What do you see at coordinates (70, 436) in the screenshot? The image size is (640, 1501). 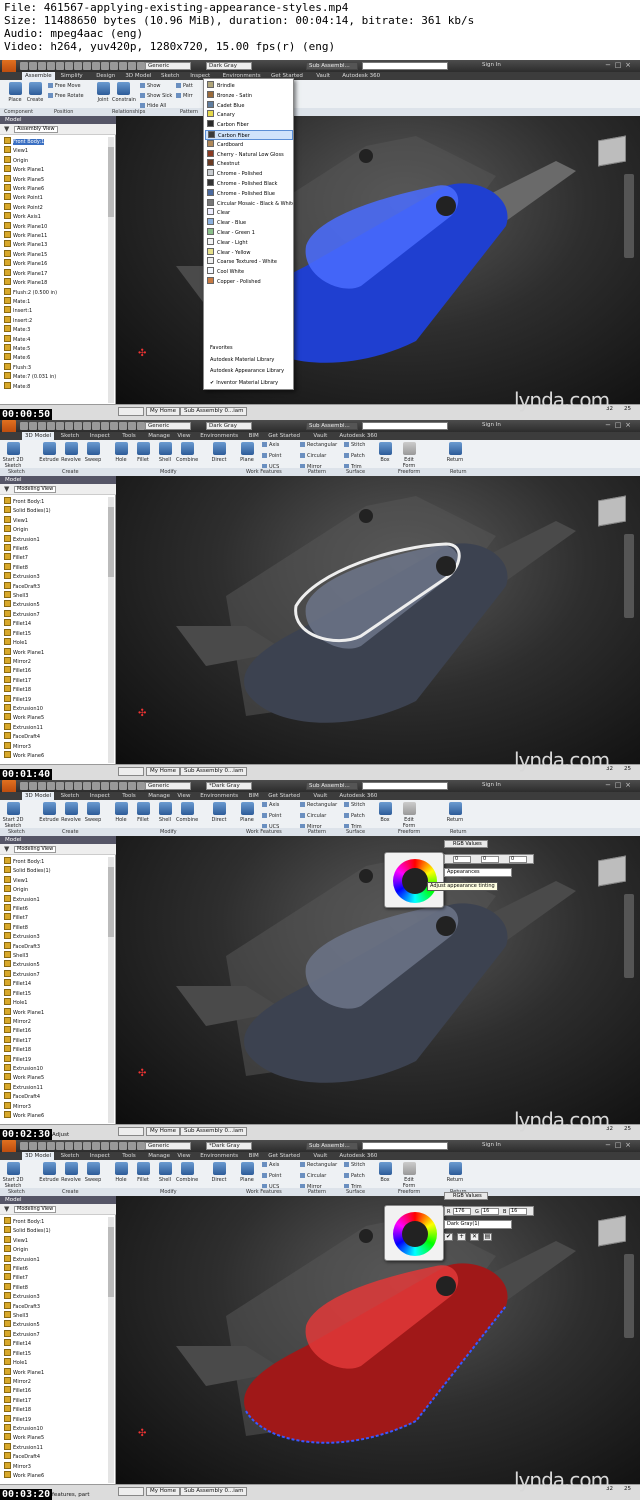 I see `tab-sketch: Sketch` at bounding box center [70, 436].